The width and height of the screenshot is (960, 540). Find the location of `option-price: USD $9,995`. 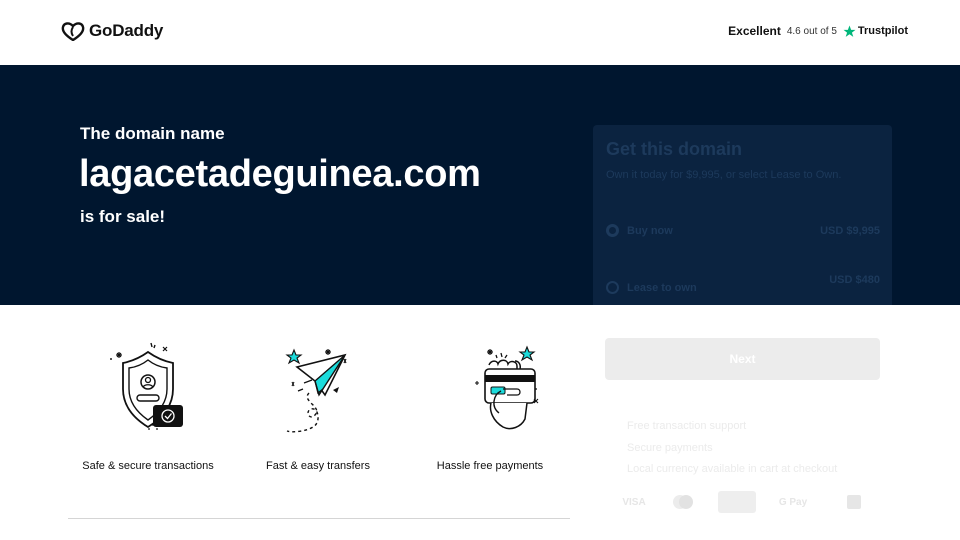

option-price: USD $9,995 is located at coordinates (850, 231).